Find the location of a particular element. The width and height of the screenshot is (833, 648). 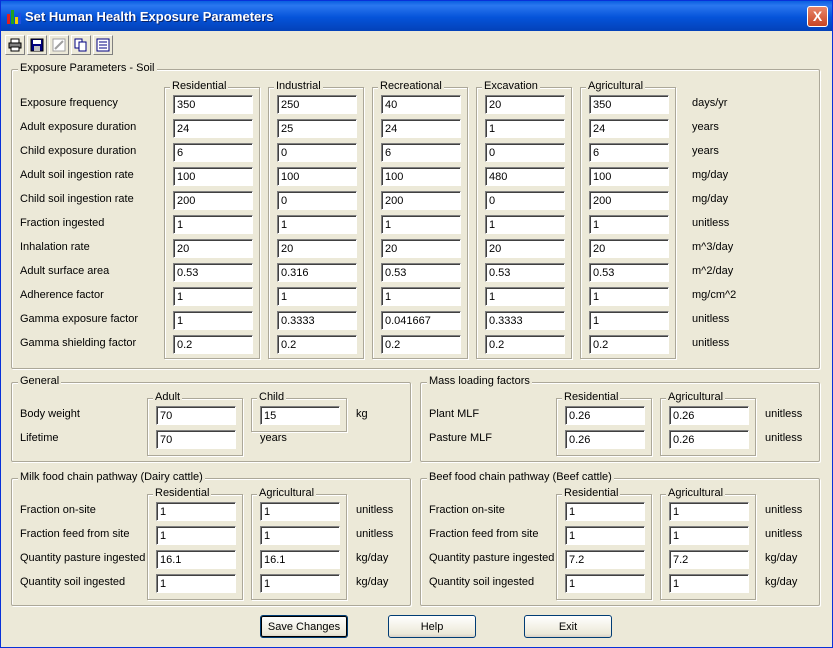

soil-row-label: Exposure frequency is located at coordinates (69, 103).